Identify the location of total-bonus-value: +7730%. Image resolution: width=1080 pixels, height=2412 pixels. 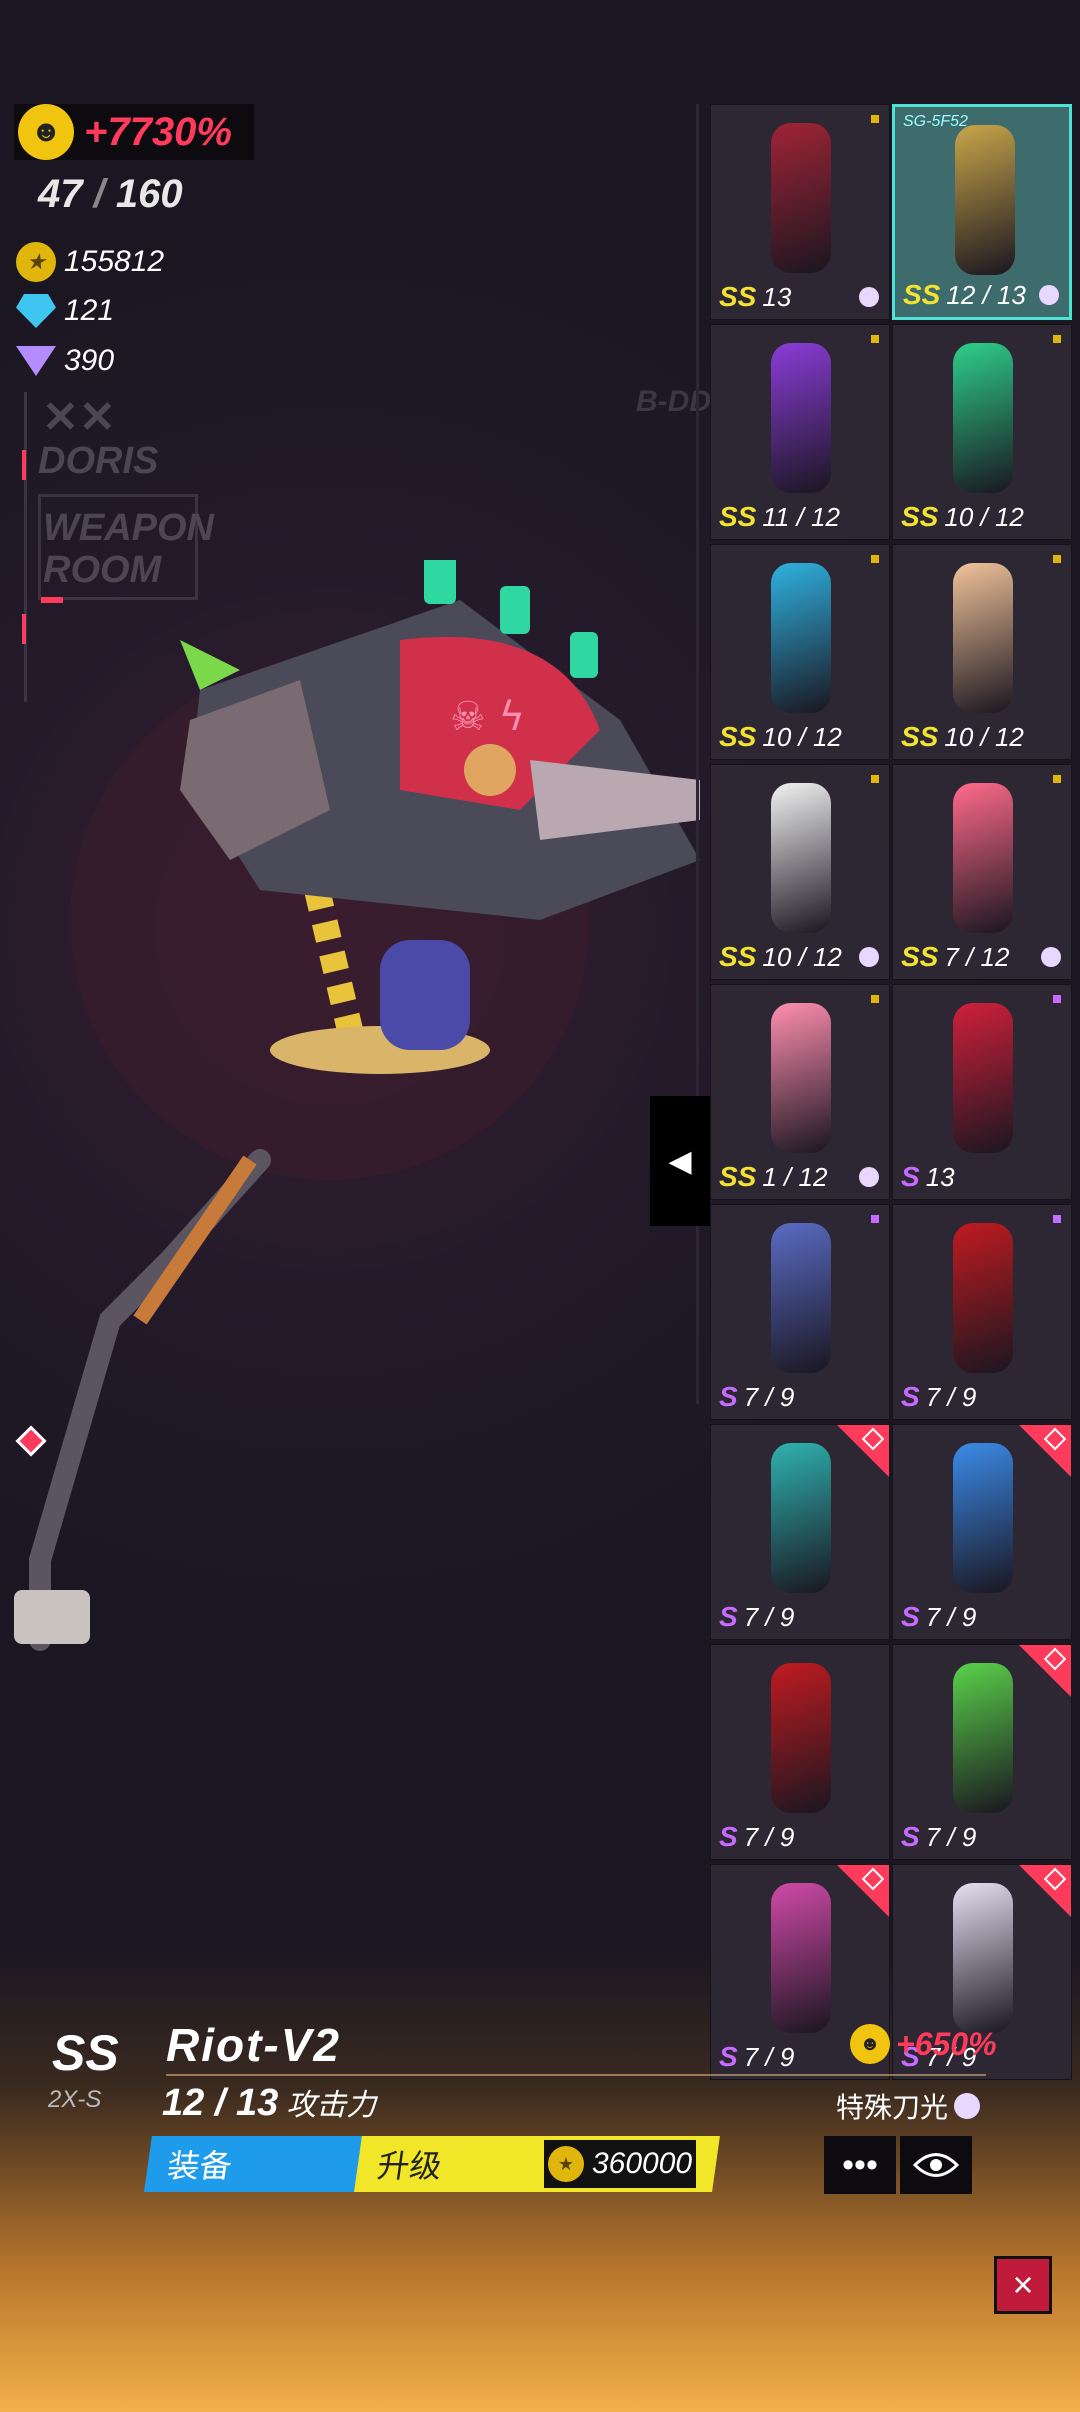
(158, 131).